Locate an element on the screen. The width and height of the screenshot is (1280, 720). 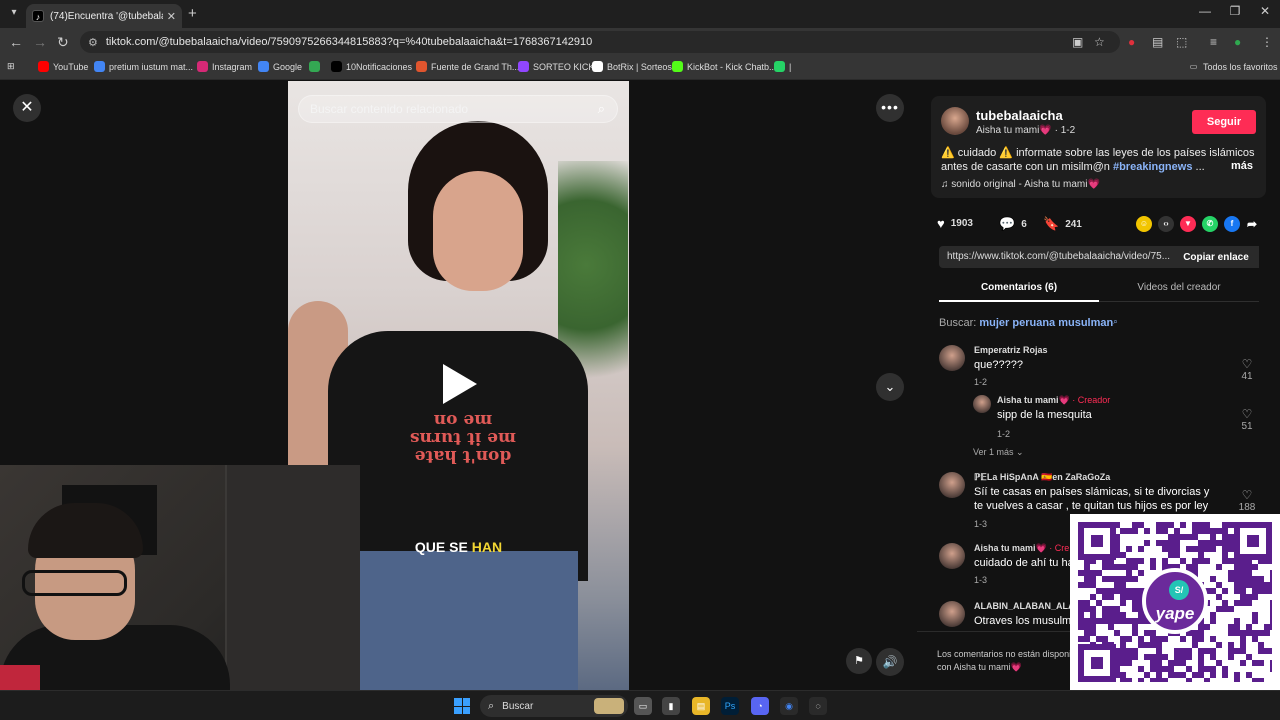
embed-icon: ‹› is located at coordinates (1166, 224).